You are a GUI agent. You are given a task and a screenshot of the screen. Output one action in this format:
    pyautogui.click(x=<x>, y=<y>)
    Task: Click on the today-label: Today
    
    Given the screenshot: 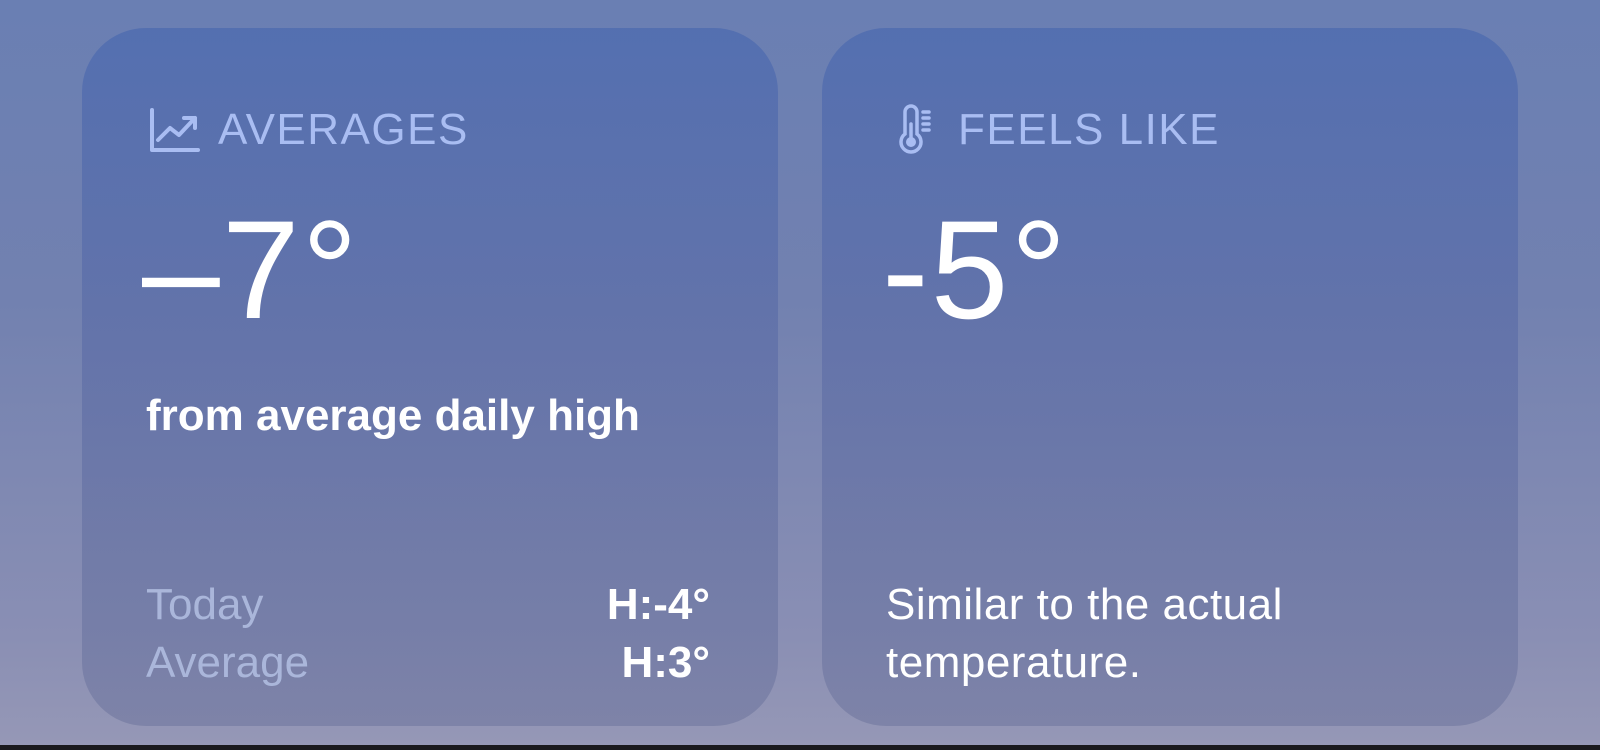 What is the action you would take?
    pyautogui.click(x=205, y=604)
    